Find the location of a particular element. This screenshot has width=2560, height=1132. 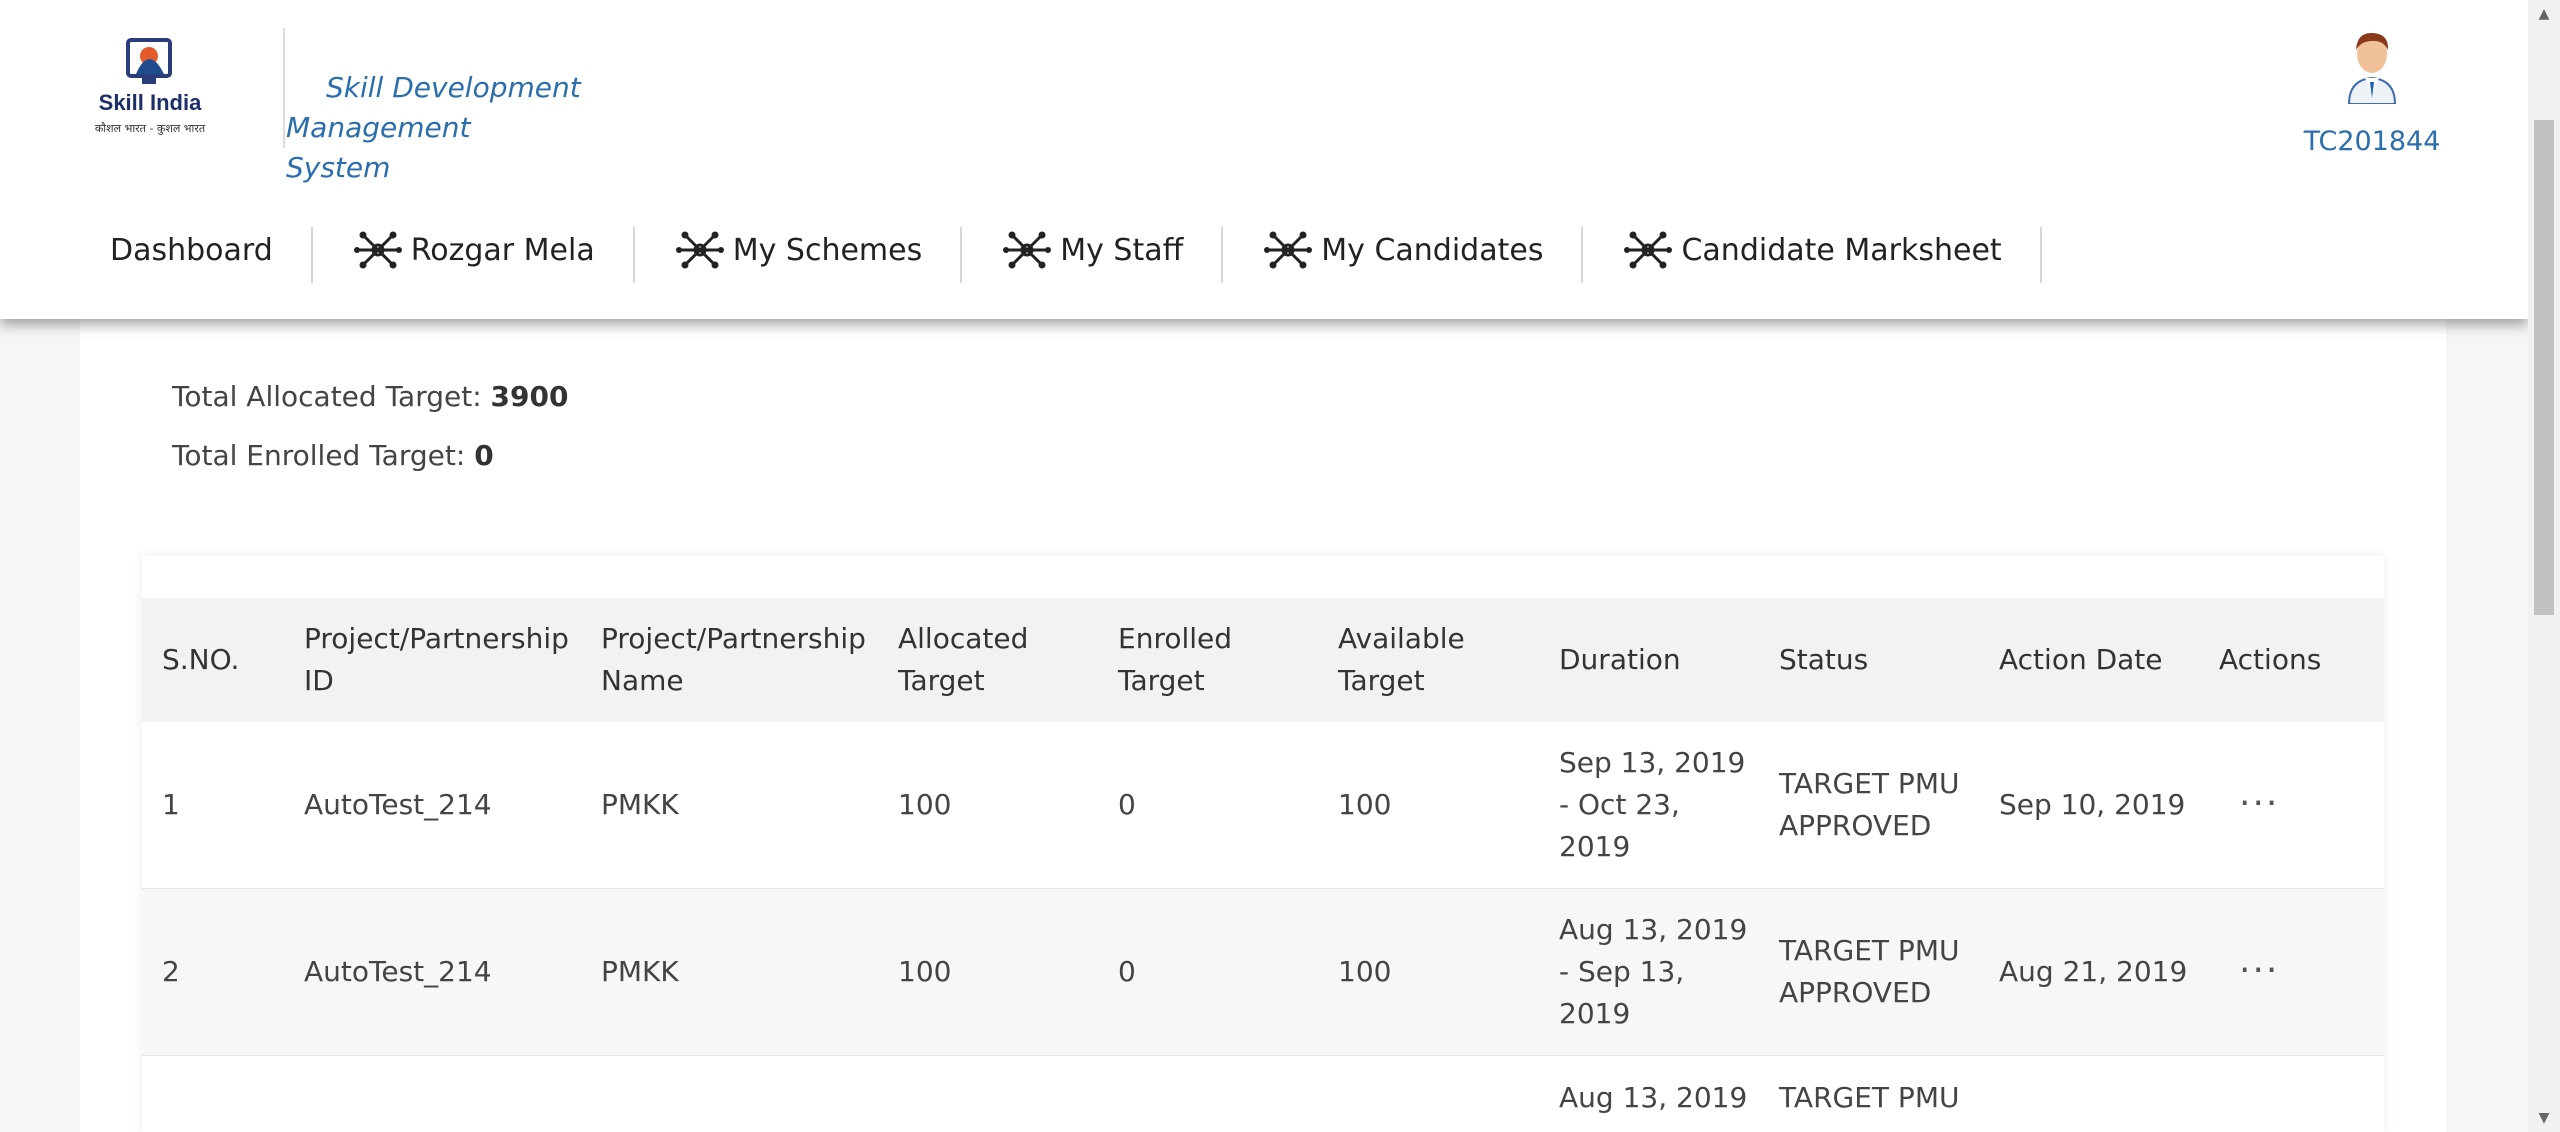

nav-my-candidates: My Candidates is located at coordinates (1403, 250).